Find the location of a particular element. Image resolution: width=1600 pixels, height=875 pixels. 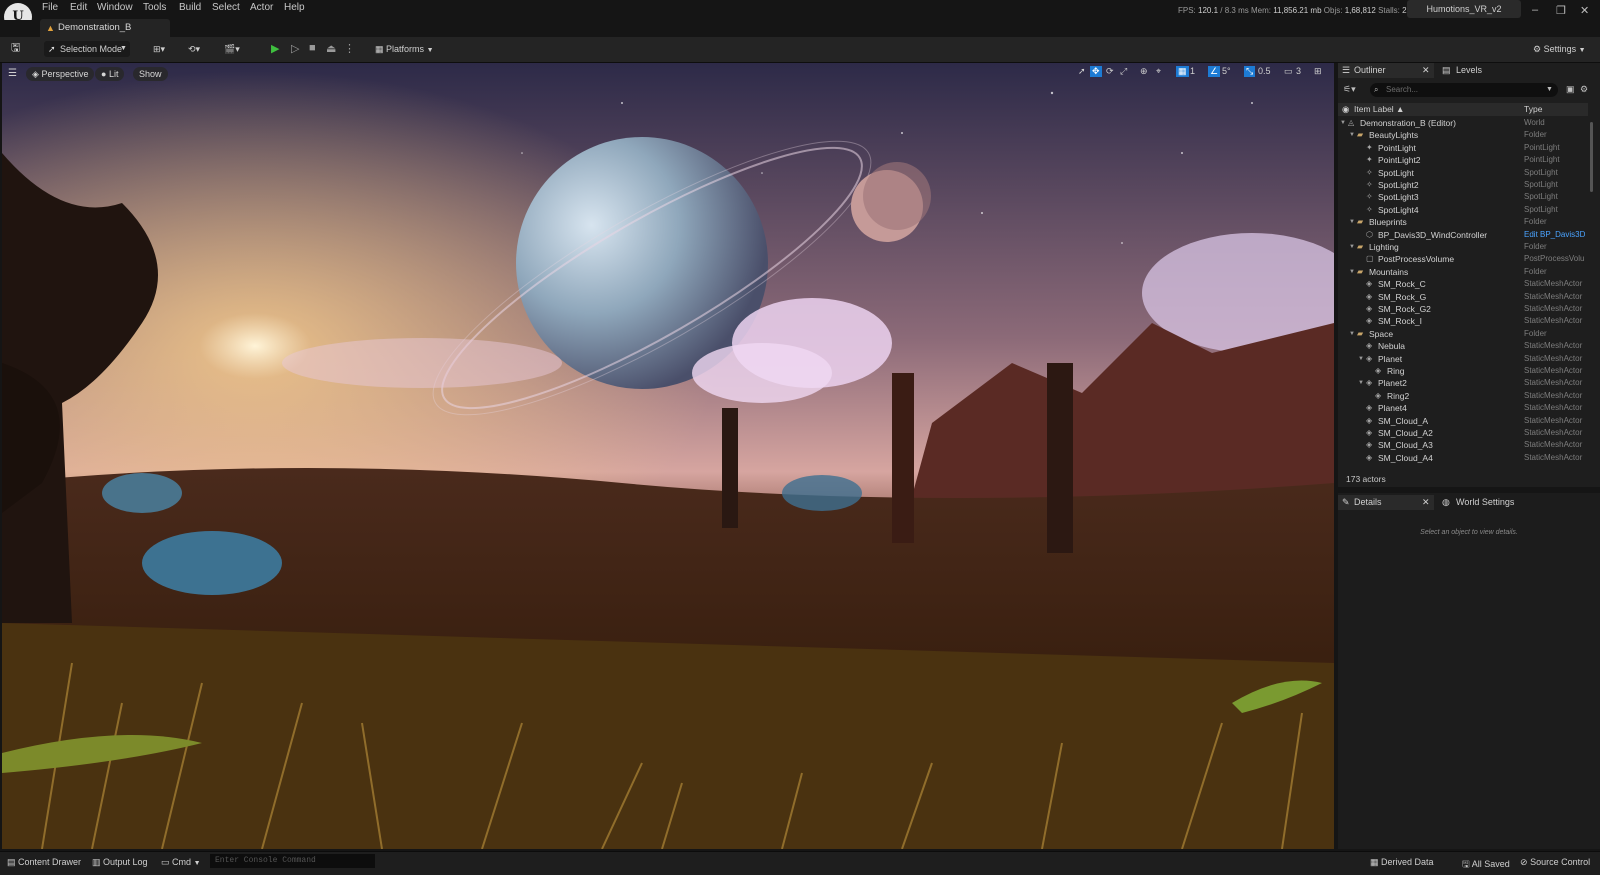

rotation-snap-icon: ∠ is located at coordinates (1214, 71).